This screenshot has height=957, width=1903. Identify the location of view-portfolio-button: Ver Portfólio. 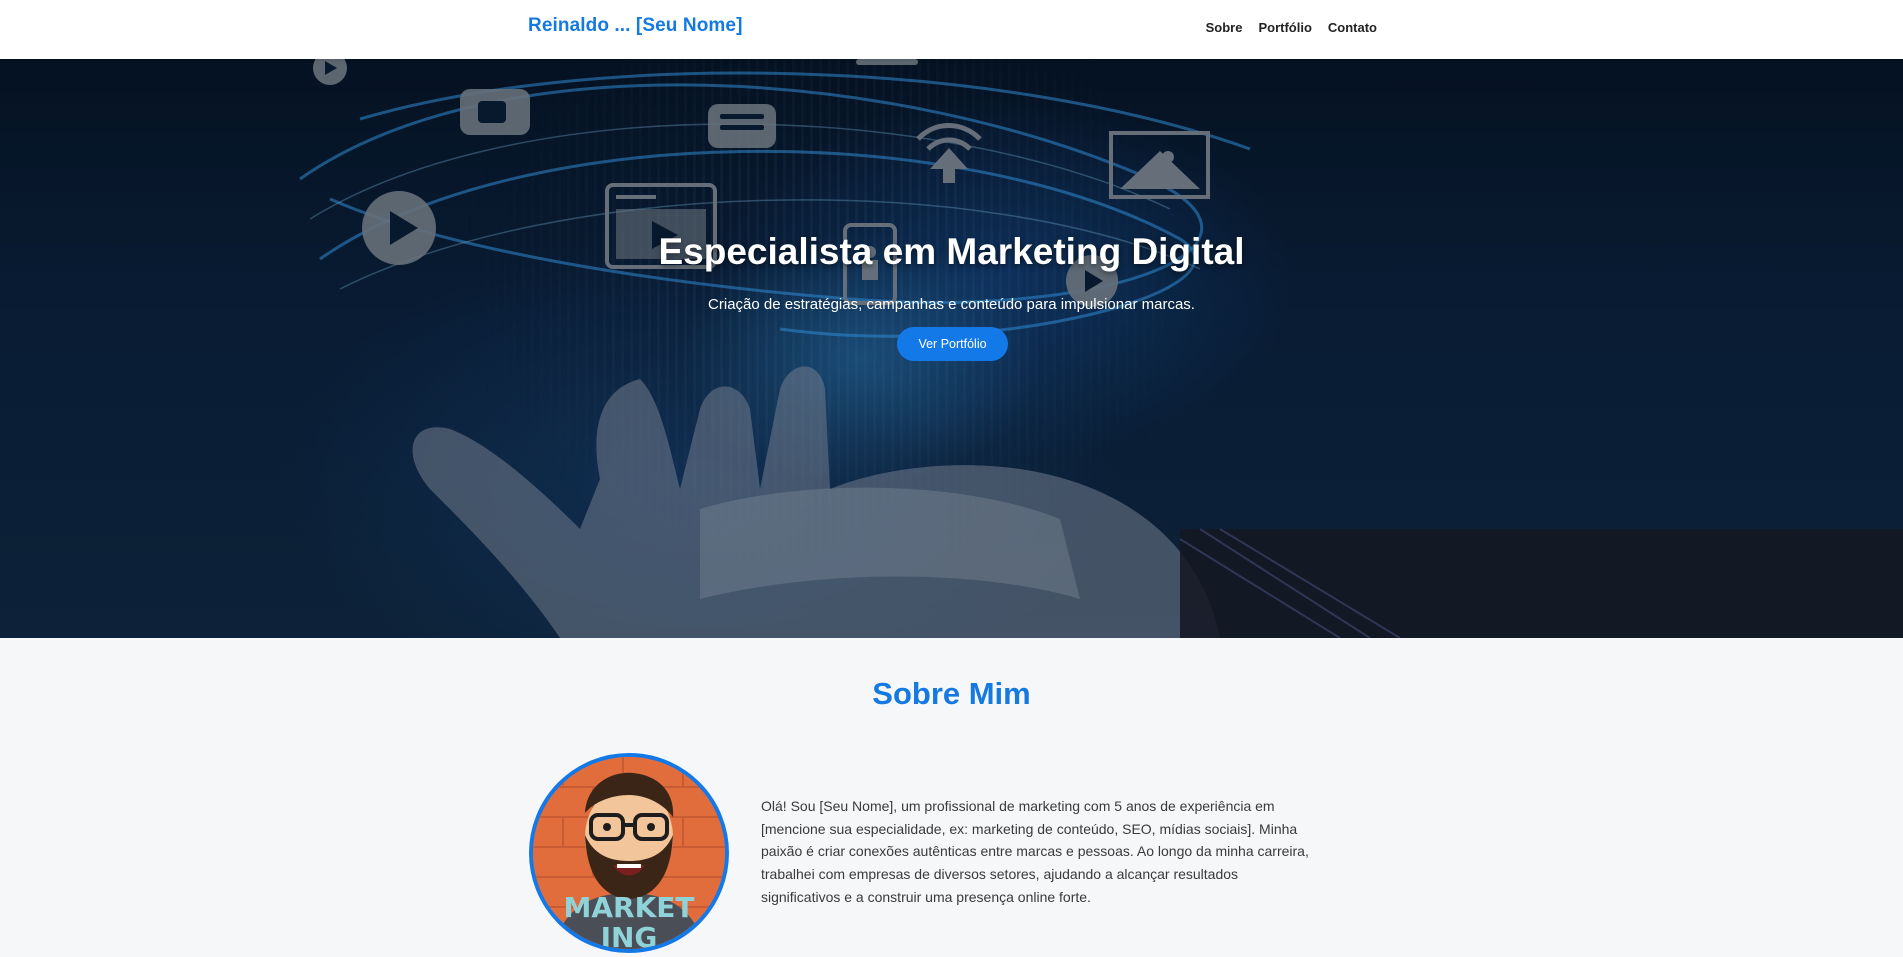
(952, 344).